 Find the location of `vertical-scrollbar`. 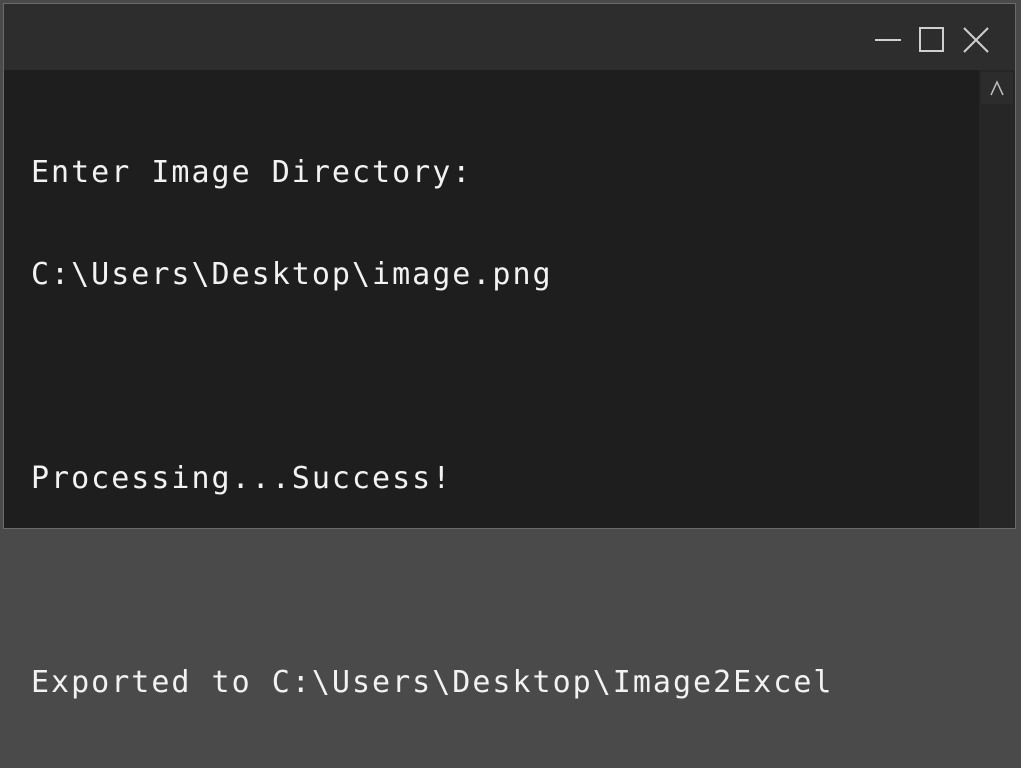

vertical-scrollbar is located at coordinates (997, 299).